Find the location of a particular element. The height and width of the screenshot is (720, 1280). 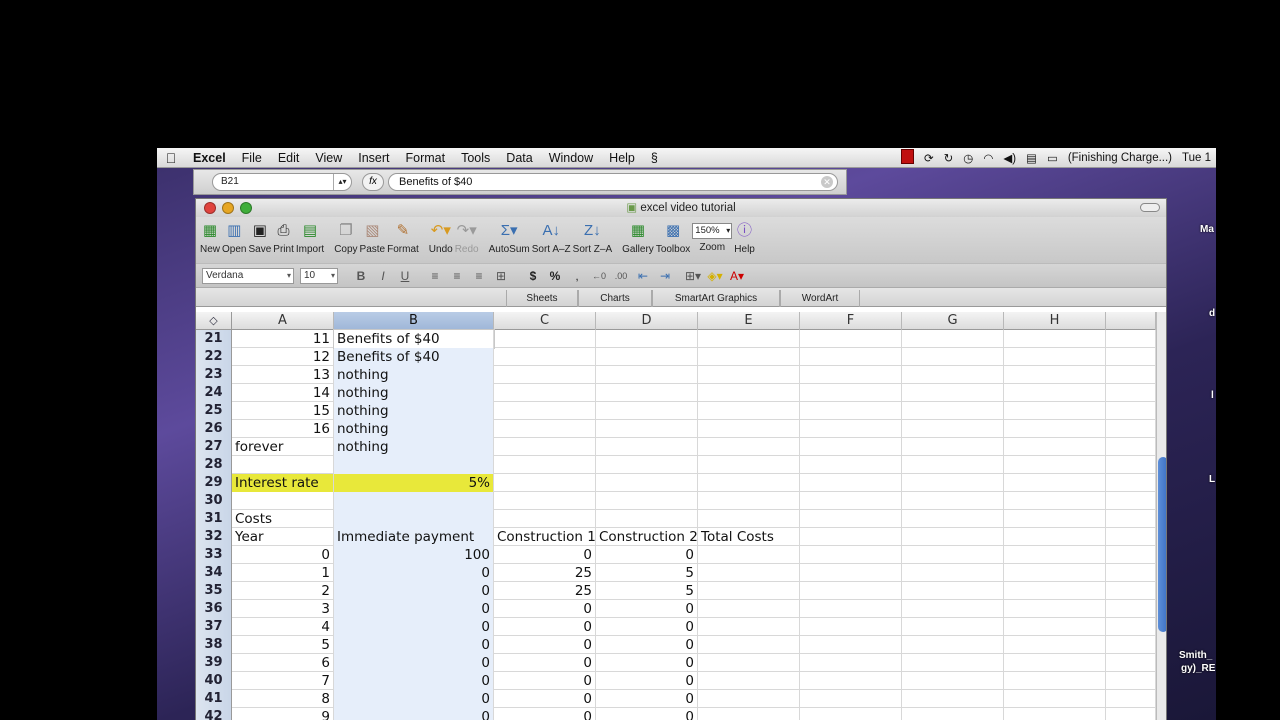

cell-a: 8 is located at coordinates (283, 699).